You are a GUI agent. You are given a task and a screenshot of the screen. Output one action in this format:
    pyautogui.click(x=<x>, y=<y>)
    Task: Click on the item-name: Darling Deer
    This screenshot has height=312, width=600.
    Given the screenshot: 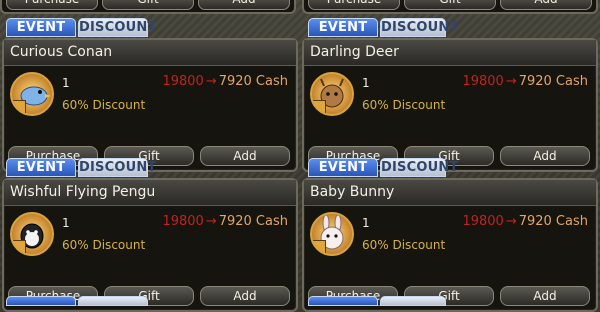 What is the action you would take?
    pyautogui.click(x=450, y=53)
    